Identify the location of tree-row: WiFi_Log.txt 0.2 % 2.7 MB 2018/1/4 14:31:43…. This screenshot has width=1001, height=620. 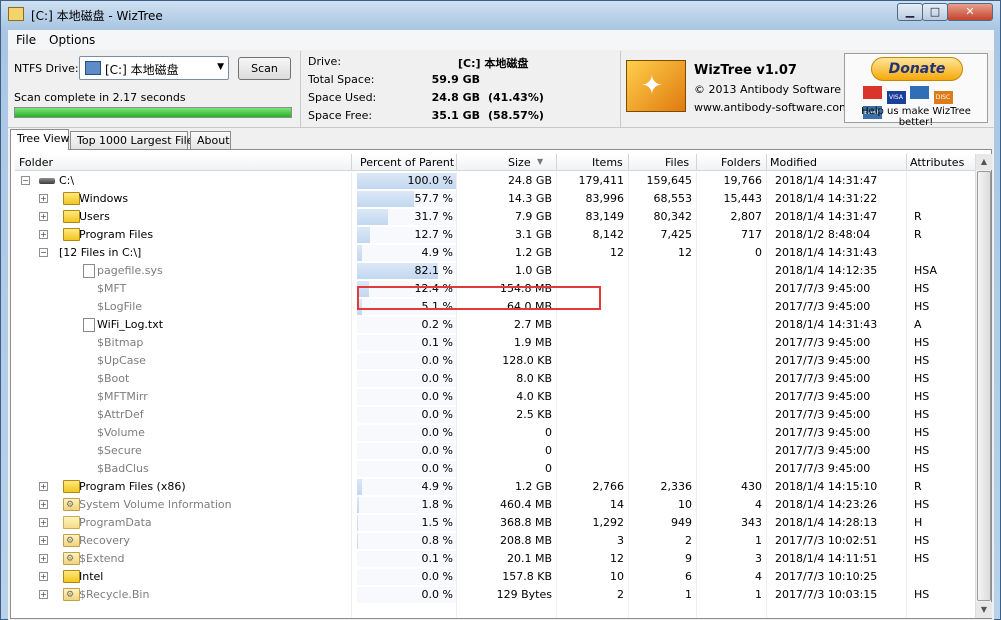
(495, 325).